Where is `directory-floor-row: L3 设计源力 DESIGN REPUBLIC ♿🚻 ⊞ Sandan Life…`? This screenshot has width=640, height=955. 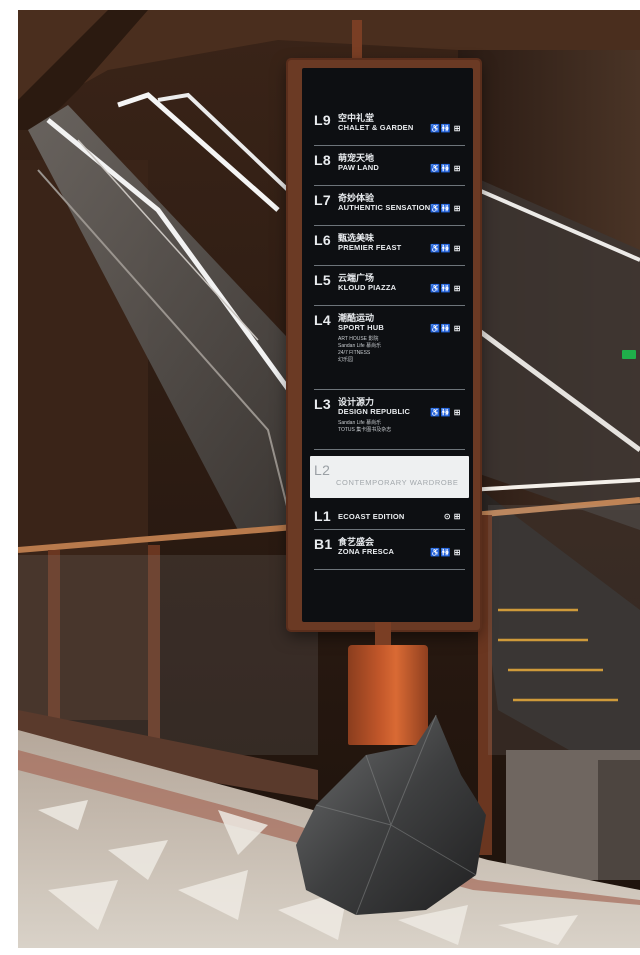 directory-floor-row: L3 设计源力 DESIGN REPUBLIC ♿🚻 ⊞ Sandan Life… is located at coordinates (389, 420).